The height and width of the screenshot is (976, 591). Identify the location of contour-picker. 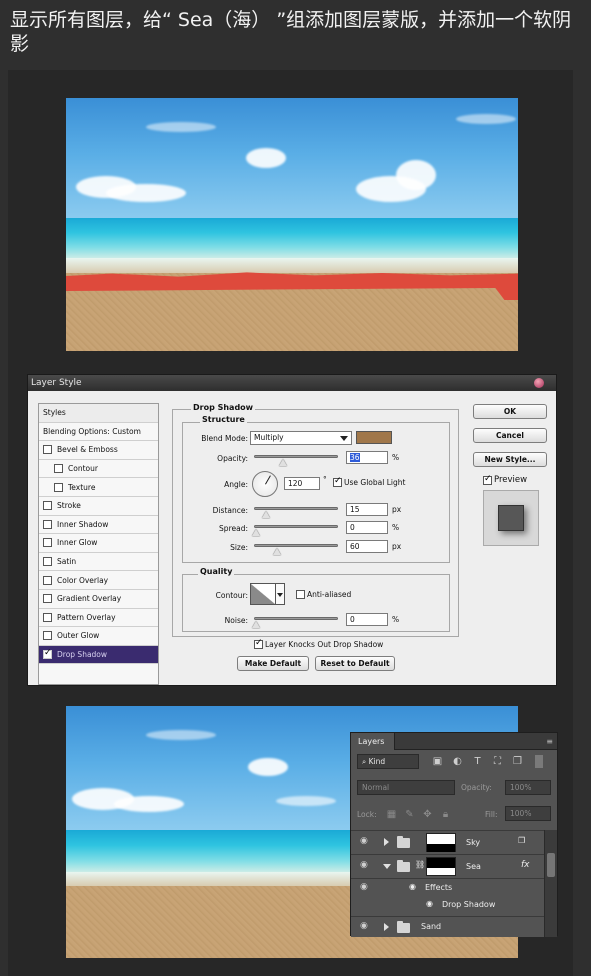
(263, 594).